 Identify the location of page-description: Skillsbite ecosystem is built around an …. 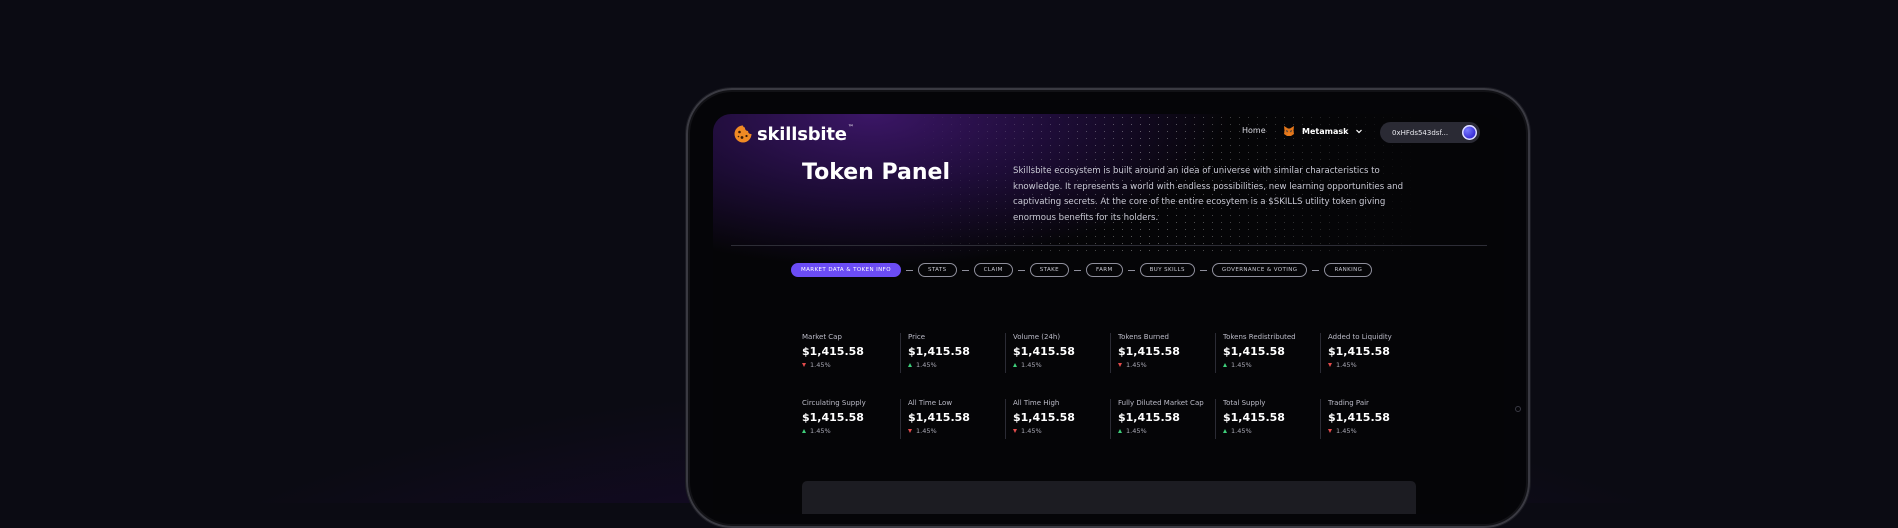
(1208, 194).